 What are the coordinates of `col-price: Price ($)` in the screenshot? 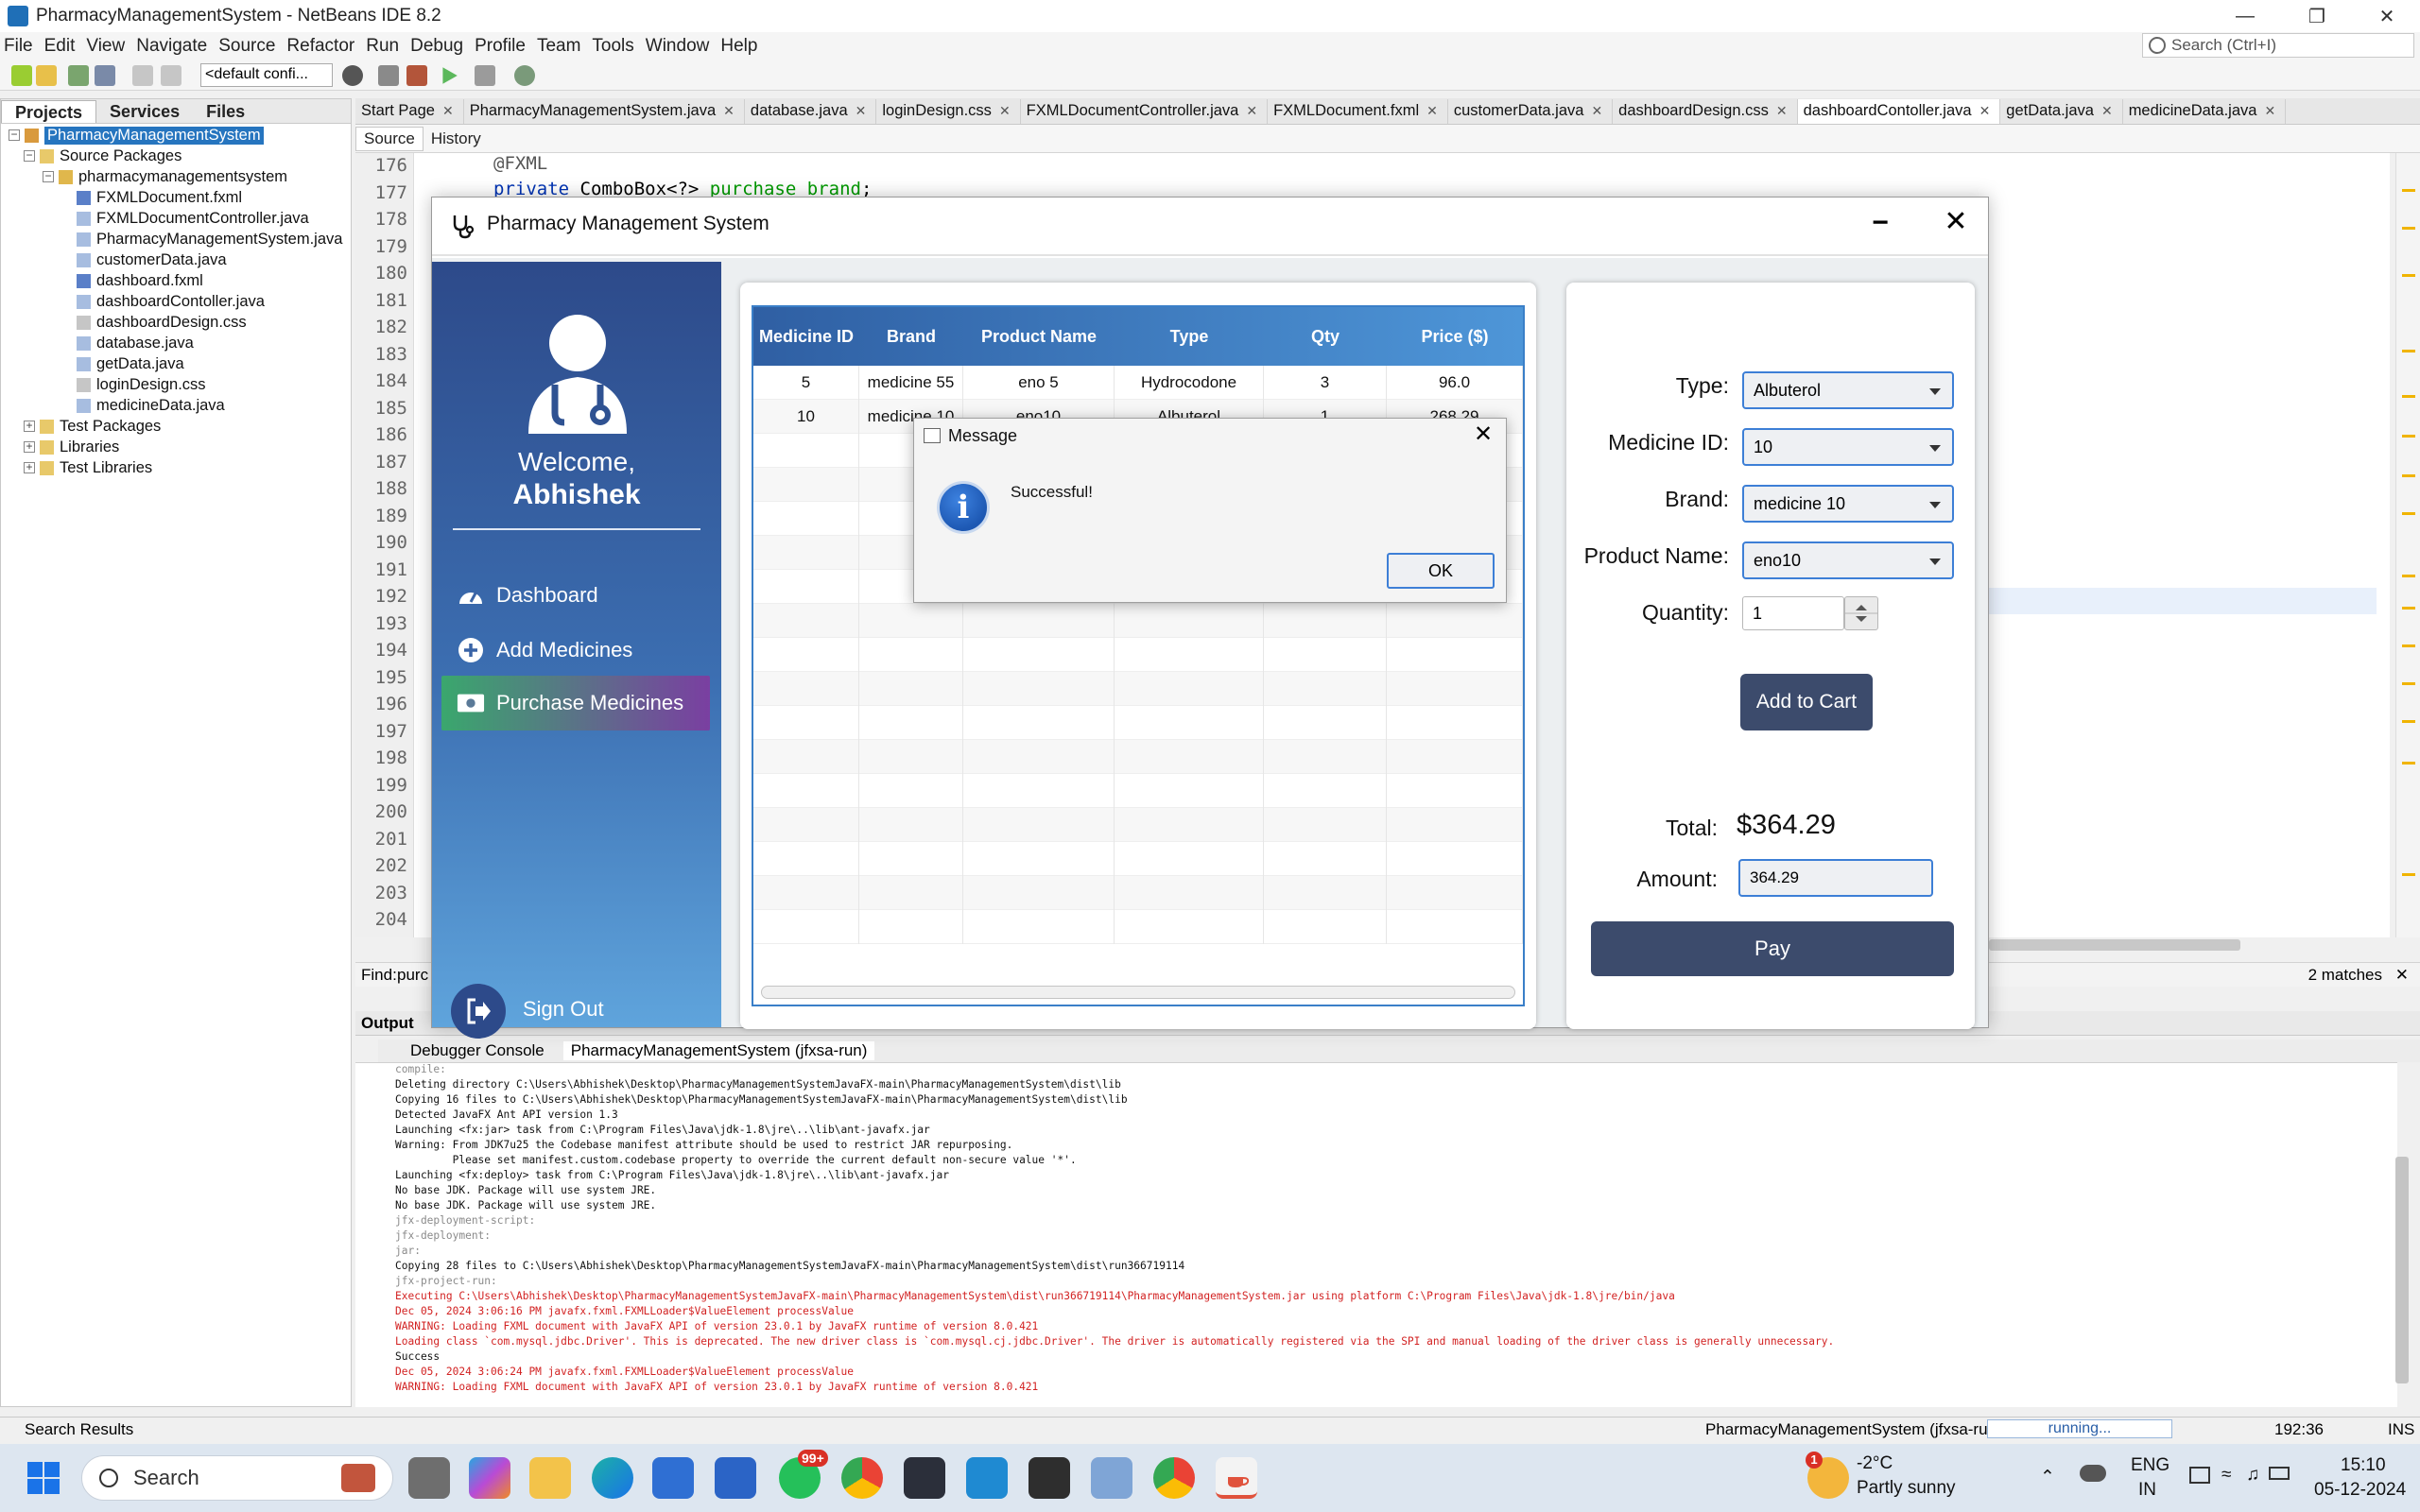 It's located at (1455, 336).